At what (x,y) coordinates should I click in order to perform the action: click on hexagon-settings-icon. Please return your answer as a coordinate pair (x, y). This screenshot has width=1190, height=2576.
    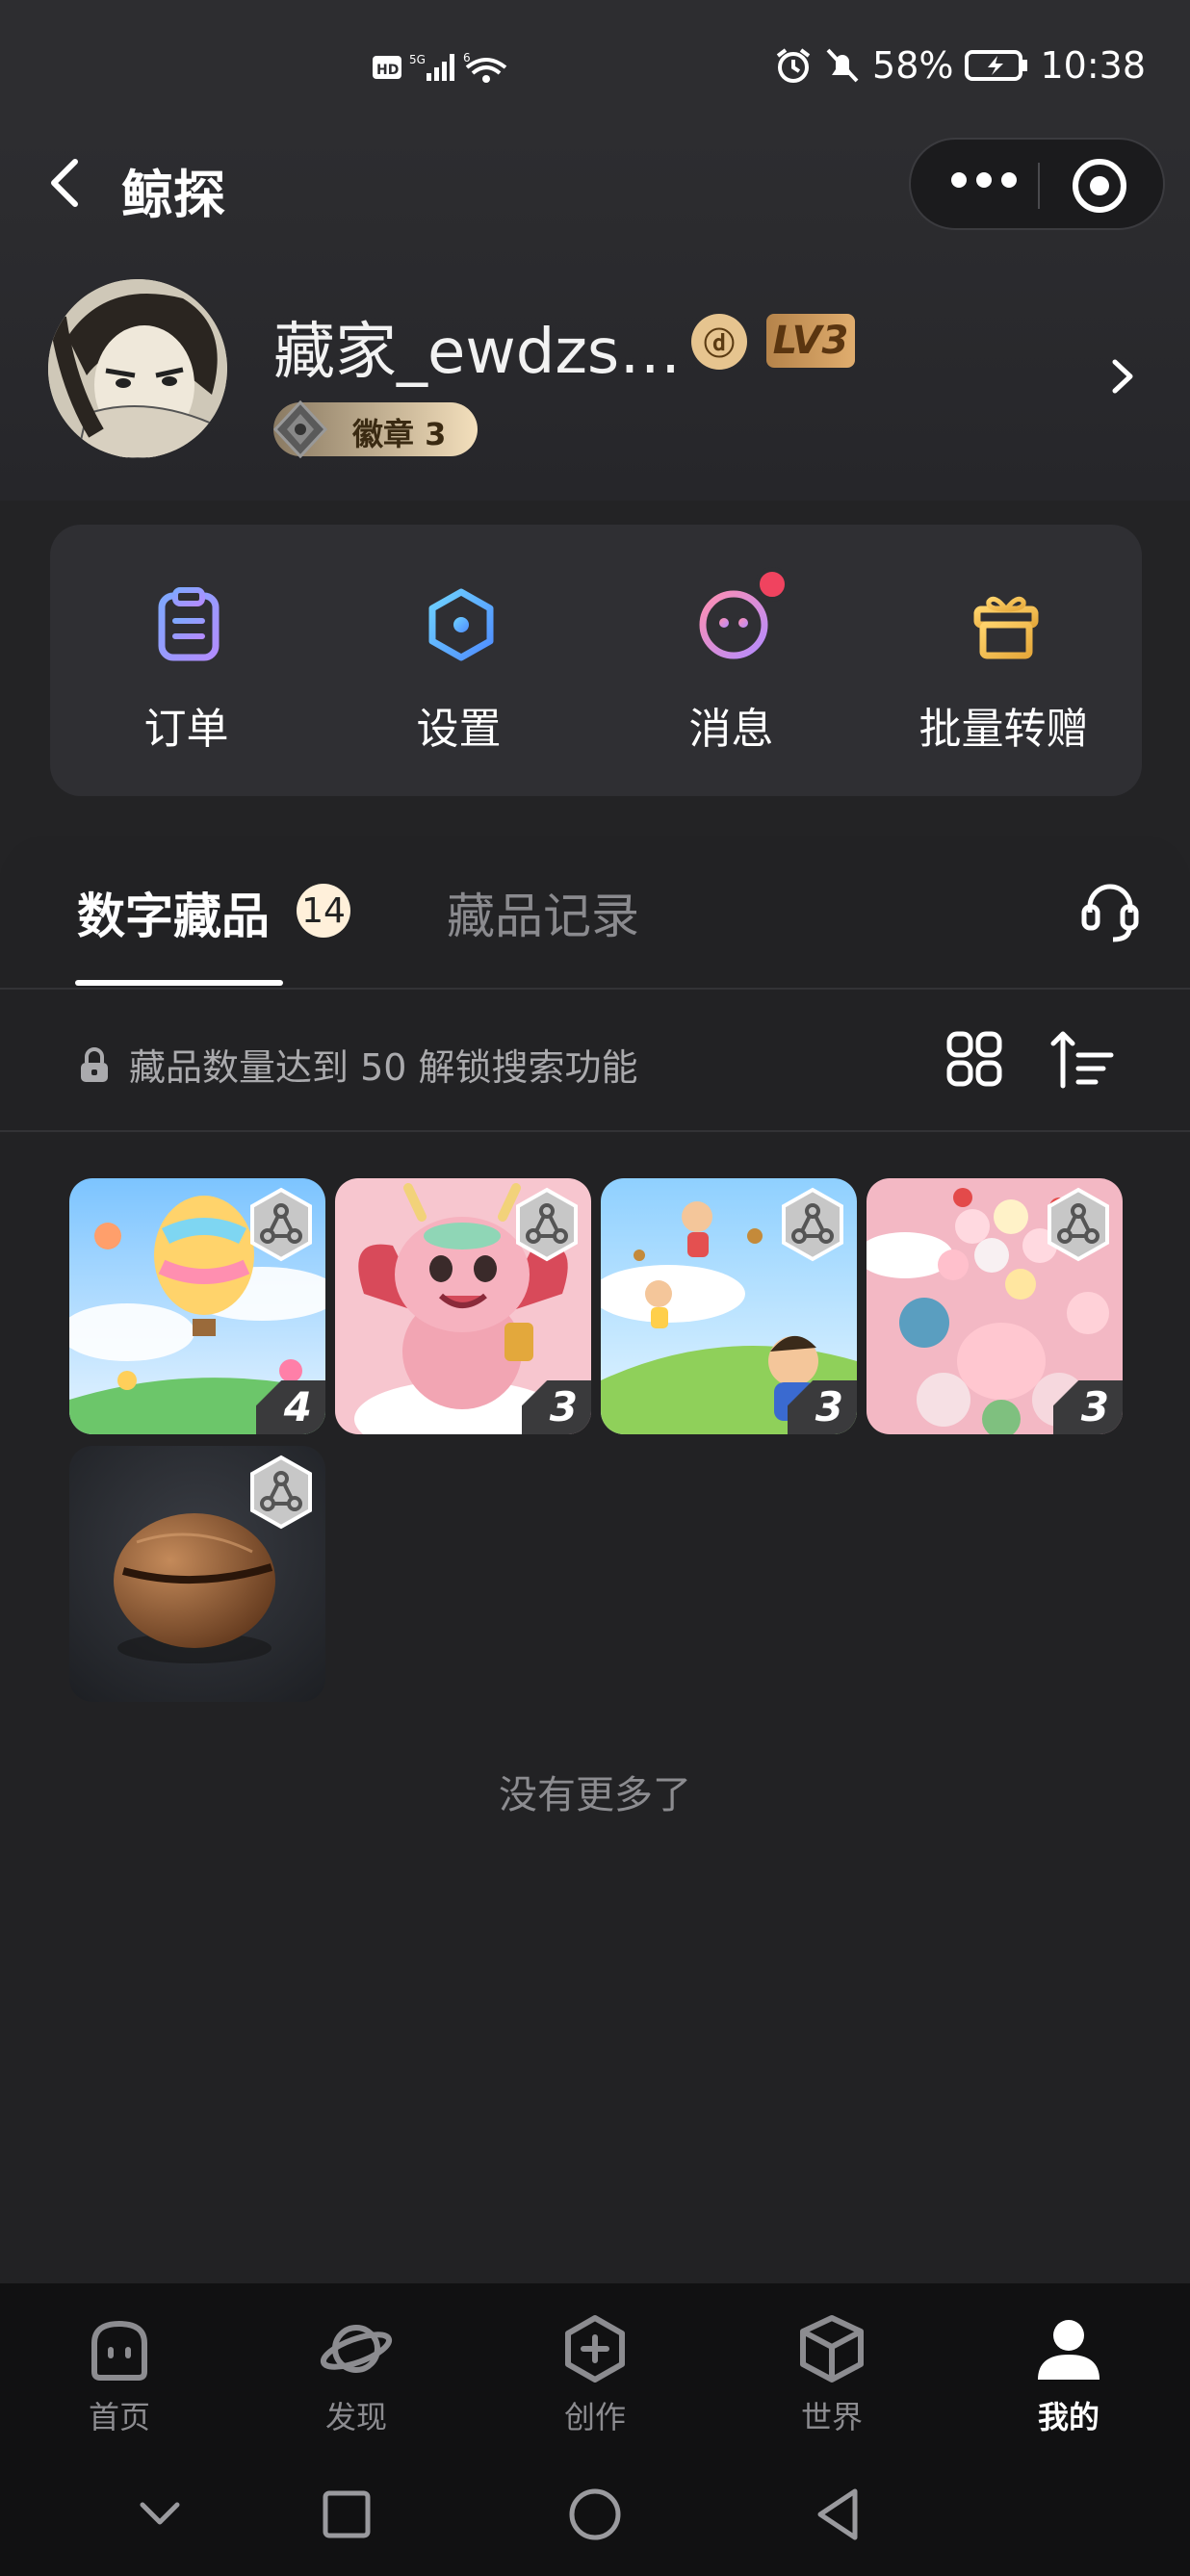
    Looking at the image, I should click on (461, 624).